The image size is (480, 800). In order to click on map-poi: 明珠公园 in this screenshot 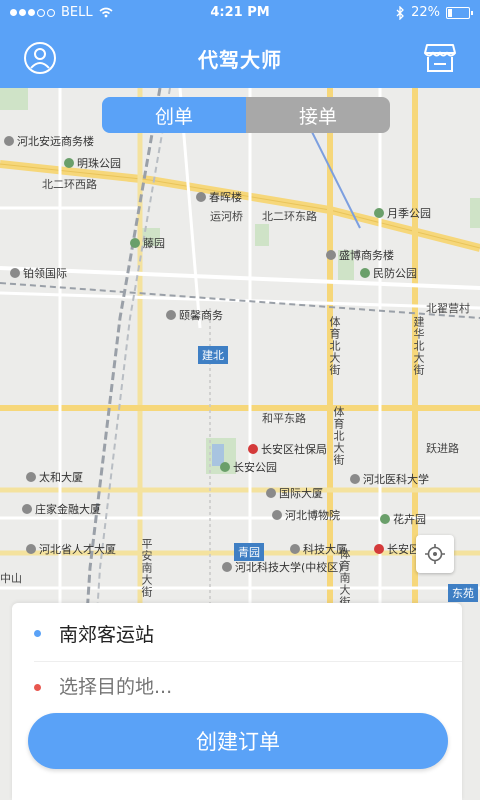, I will do `click(92, 164)`.